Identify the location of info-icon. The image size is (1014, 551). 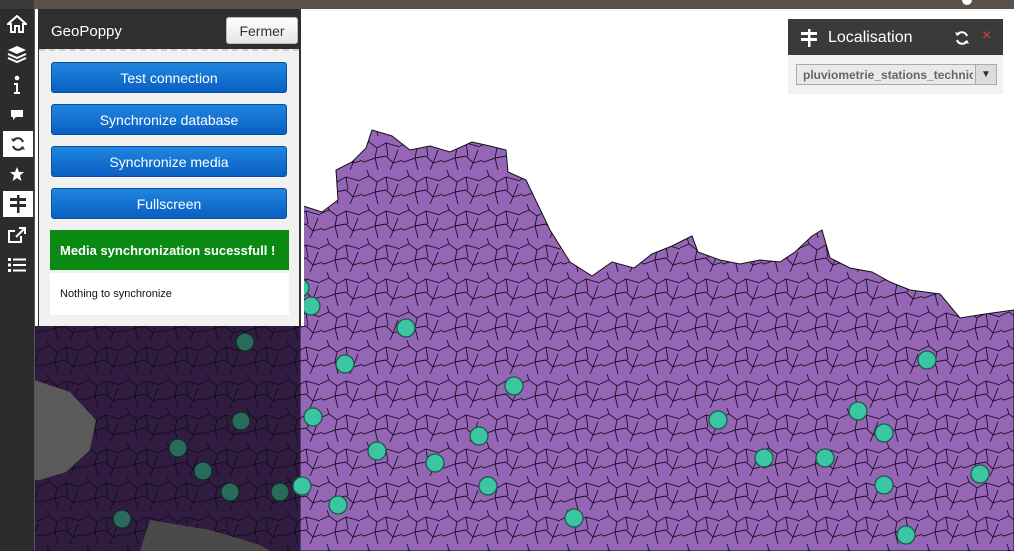
(17, 85).